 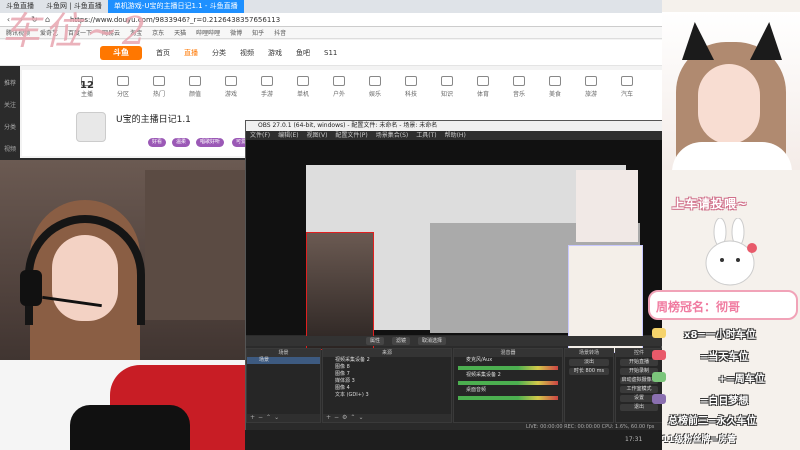 I want to click on scene-item: 场景, so click(x=283, y=360).